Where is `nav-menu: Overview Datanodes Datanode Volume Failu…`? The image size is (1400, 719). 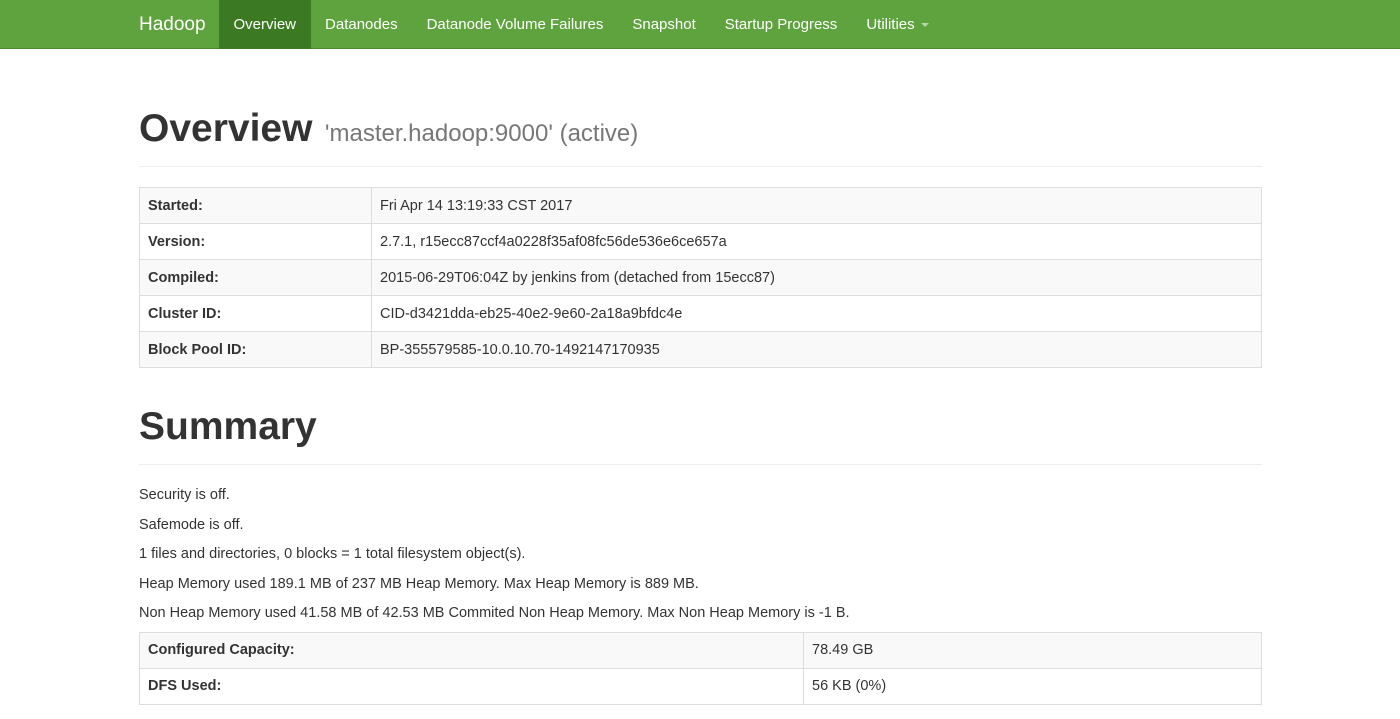 nav-menu: Overview Datanodes Datanode Volume Failu… is located at coordinates (581, 24).